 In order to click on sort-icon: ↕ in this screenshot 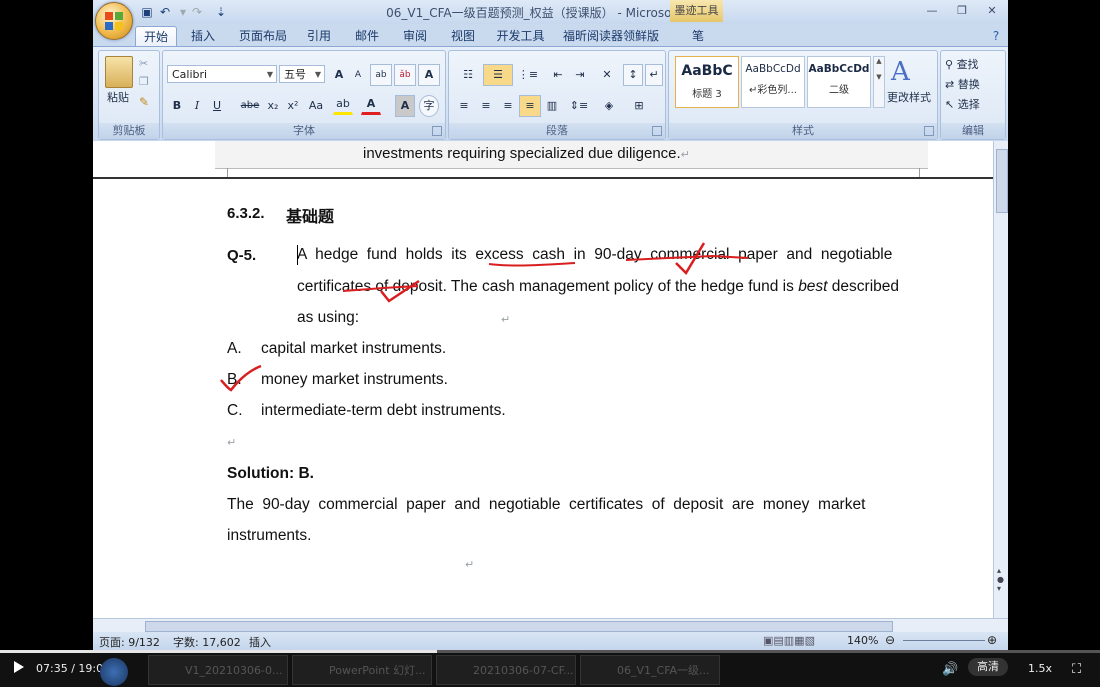, I will do `click(633, 75)`.